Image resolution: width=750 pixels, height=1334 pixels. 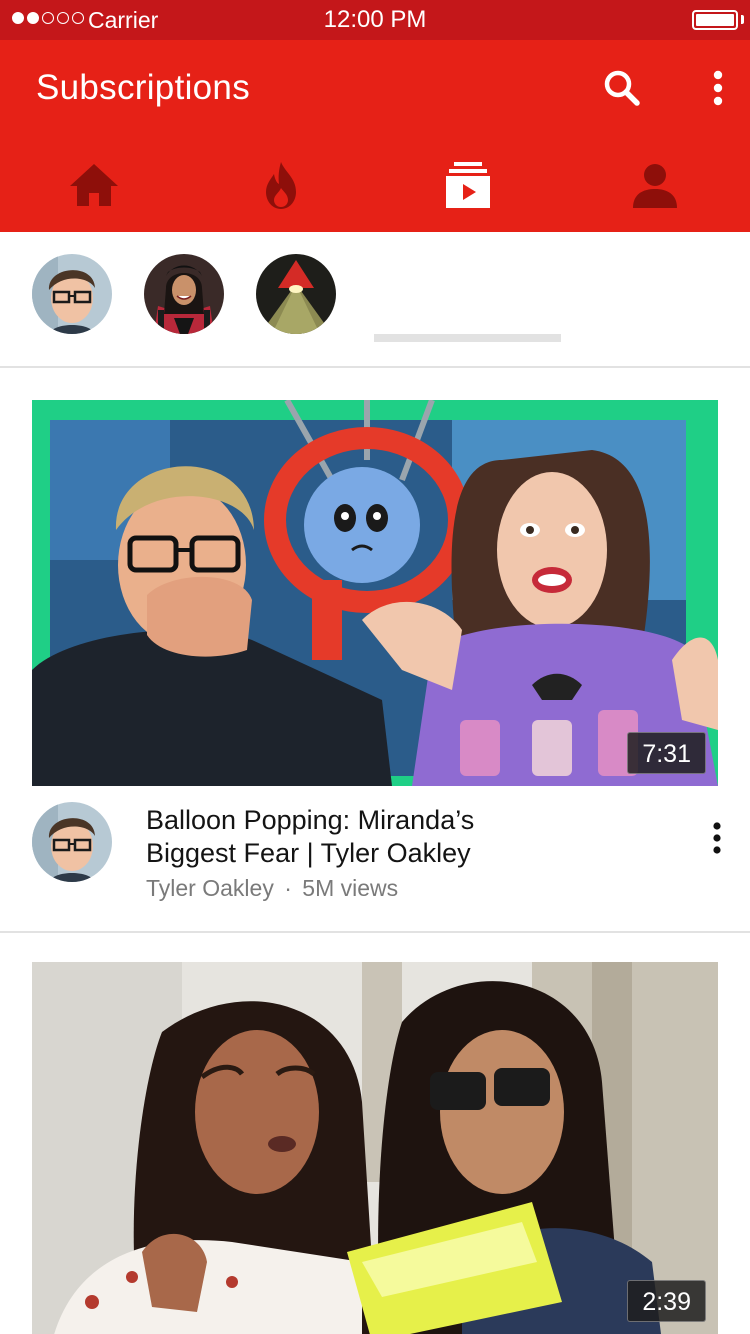 What do you see at coordinates (350, 888) in the screenshot?
I see `video-view-count: 5M views` at bounding box center [350, 888].